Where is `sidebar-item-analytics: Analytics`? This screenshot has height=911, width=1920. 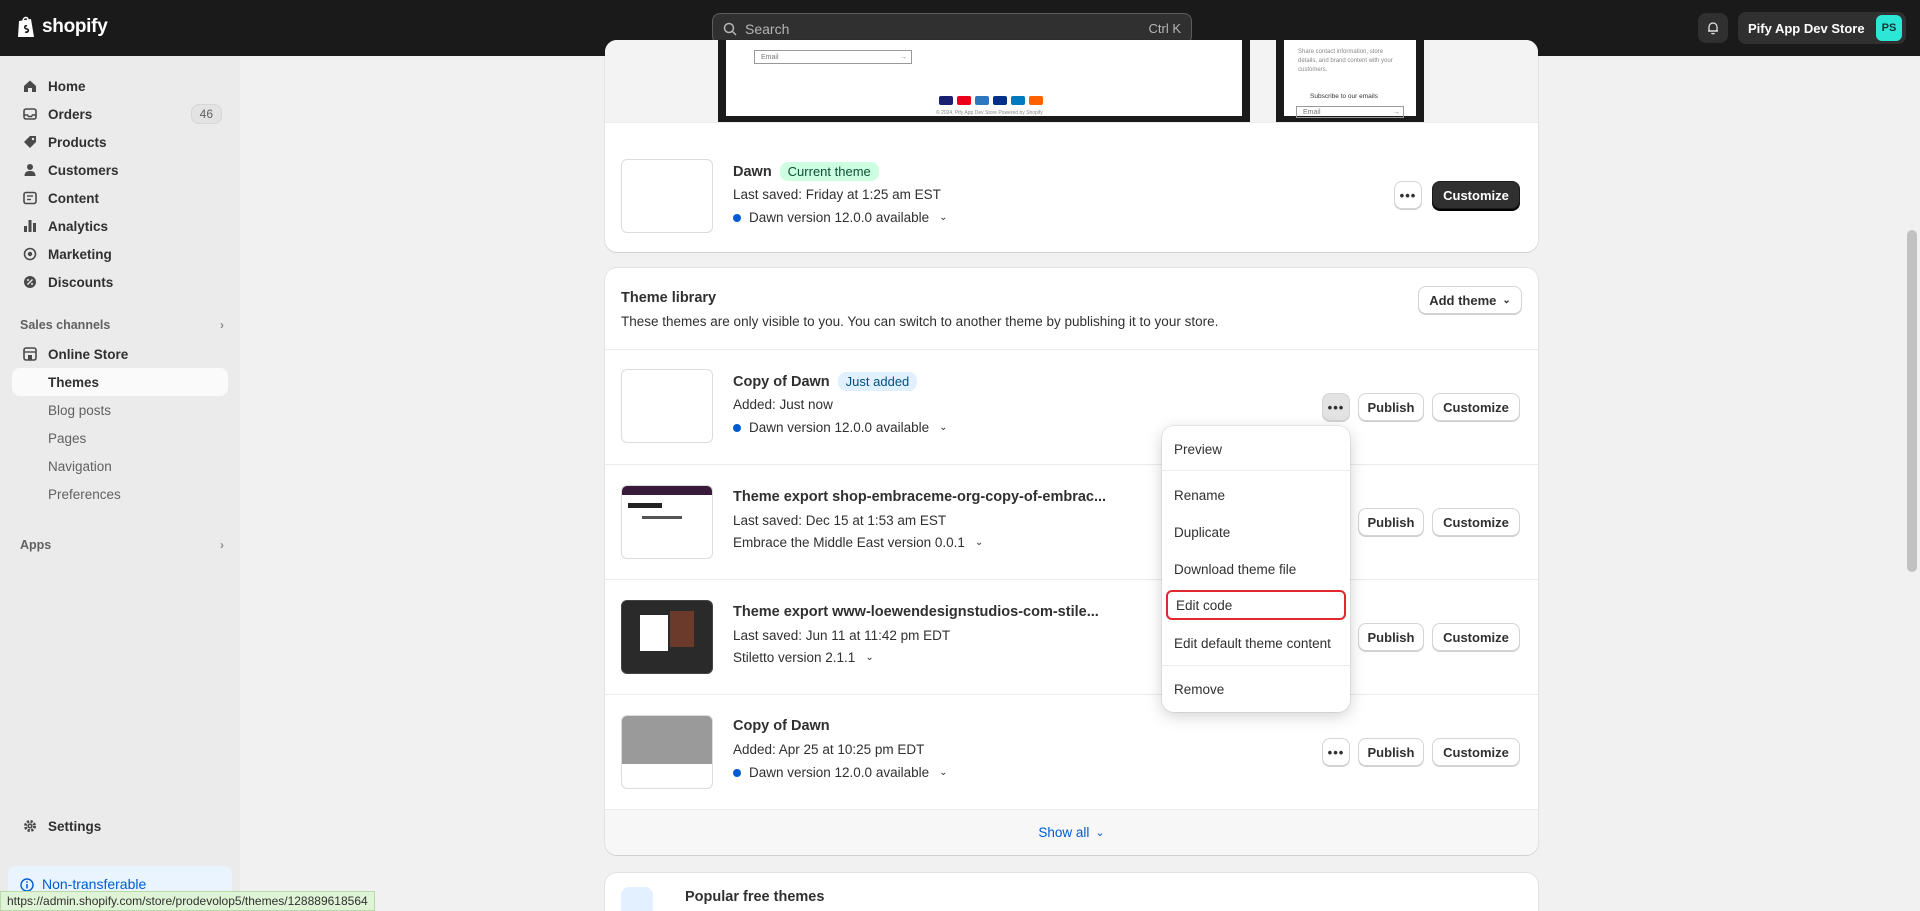
sidebar-item-analytics: Analytics is located at coordinates (120, 226).